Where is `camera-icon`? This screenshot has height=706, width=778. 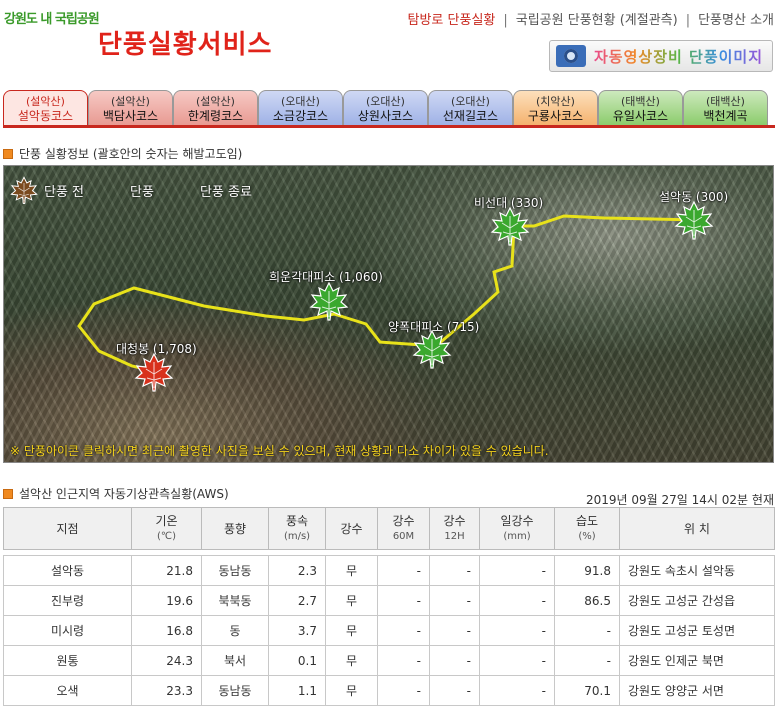
camera-icon is located at coordinates (571, 56).